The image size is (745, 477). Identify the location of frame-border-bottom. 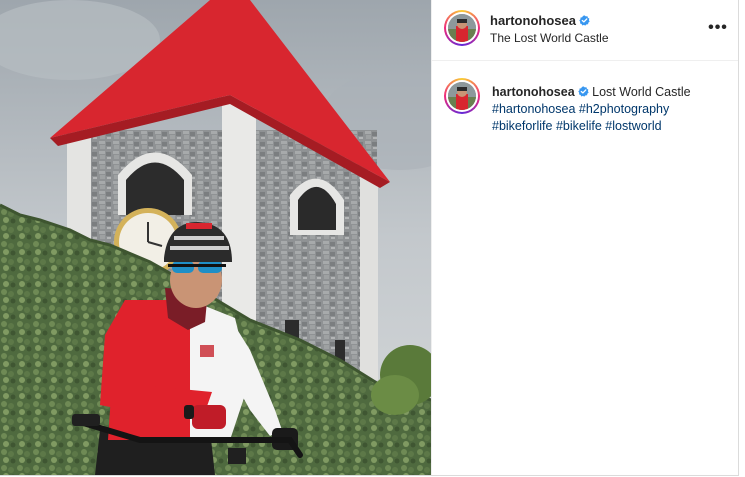
(369, 475).